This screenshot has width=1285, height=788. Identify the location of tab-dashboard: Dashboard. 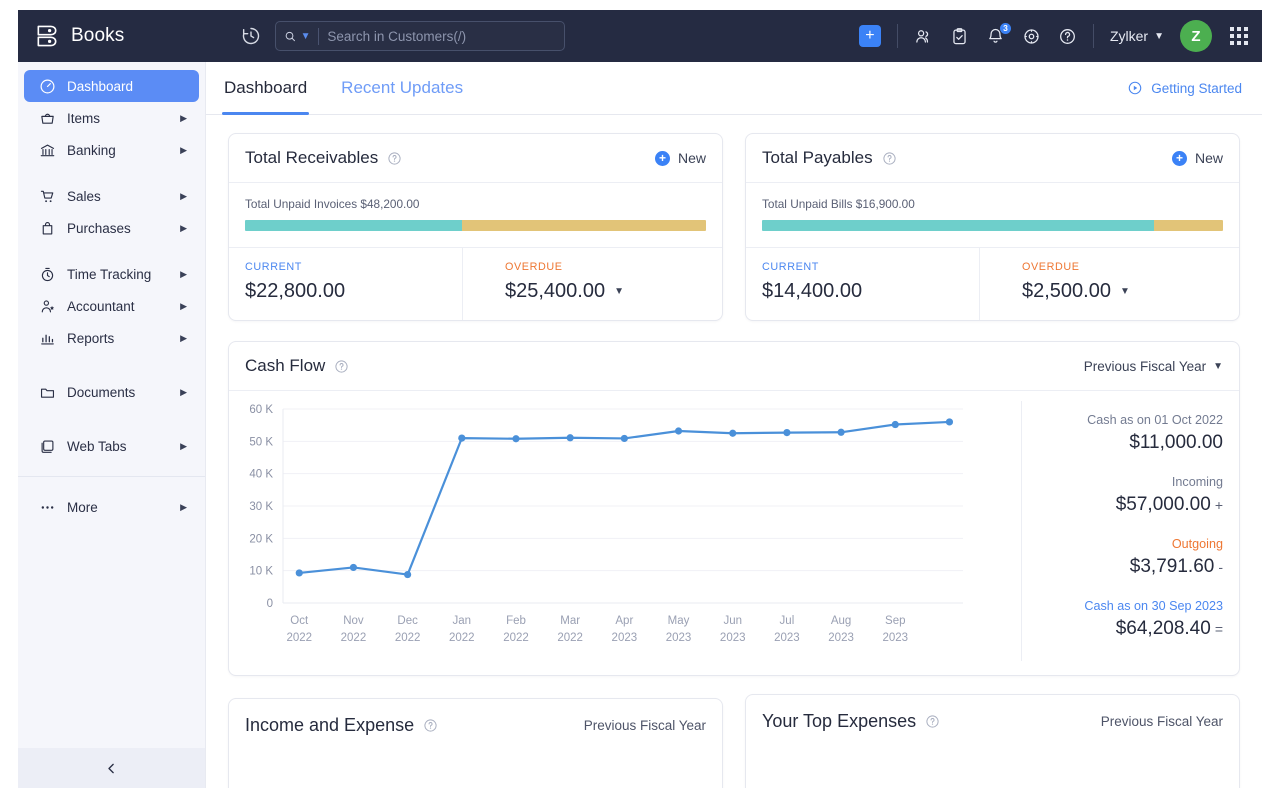
(266, 88).